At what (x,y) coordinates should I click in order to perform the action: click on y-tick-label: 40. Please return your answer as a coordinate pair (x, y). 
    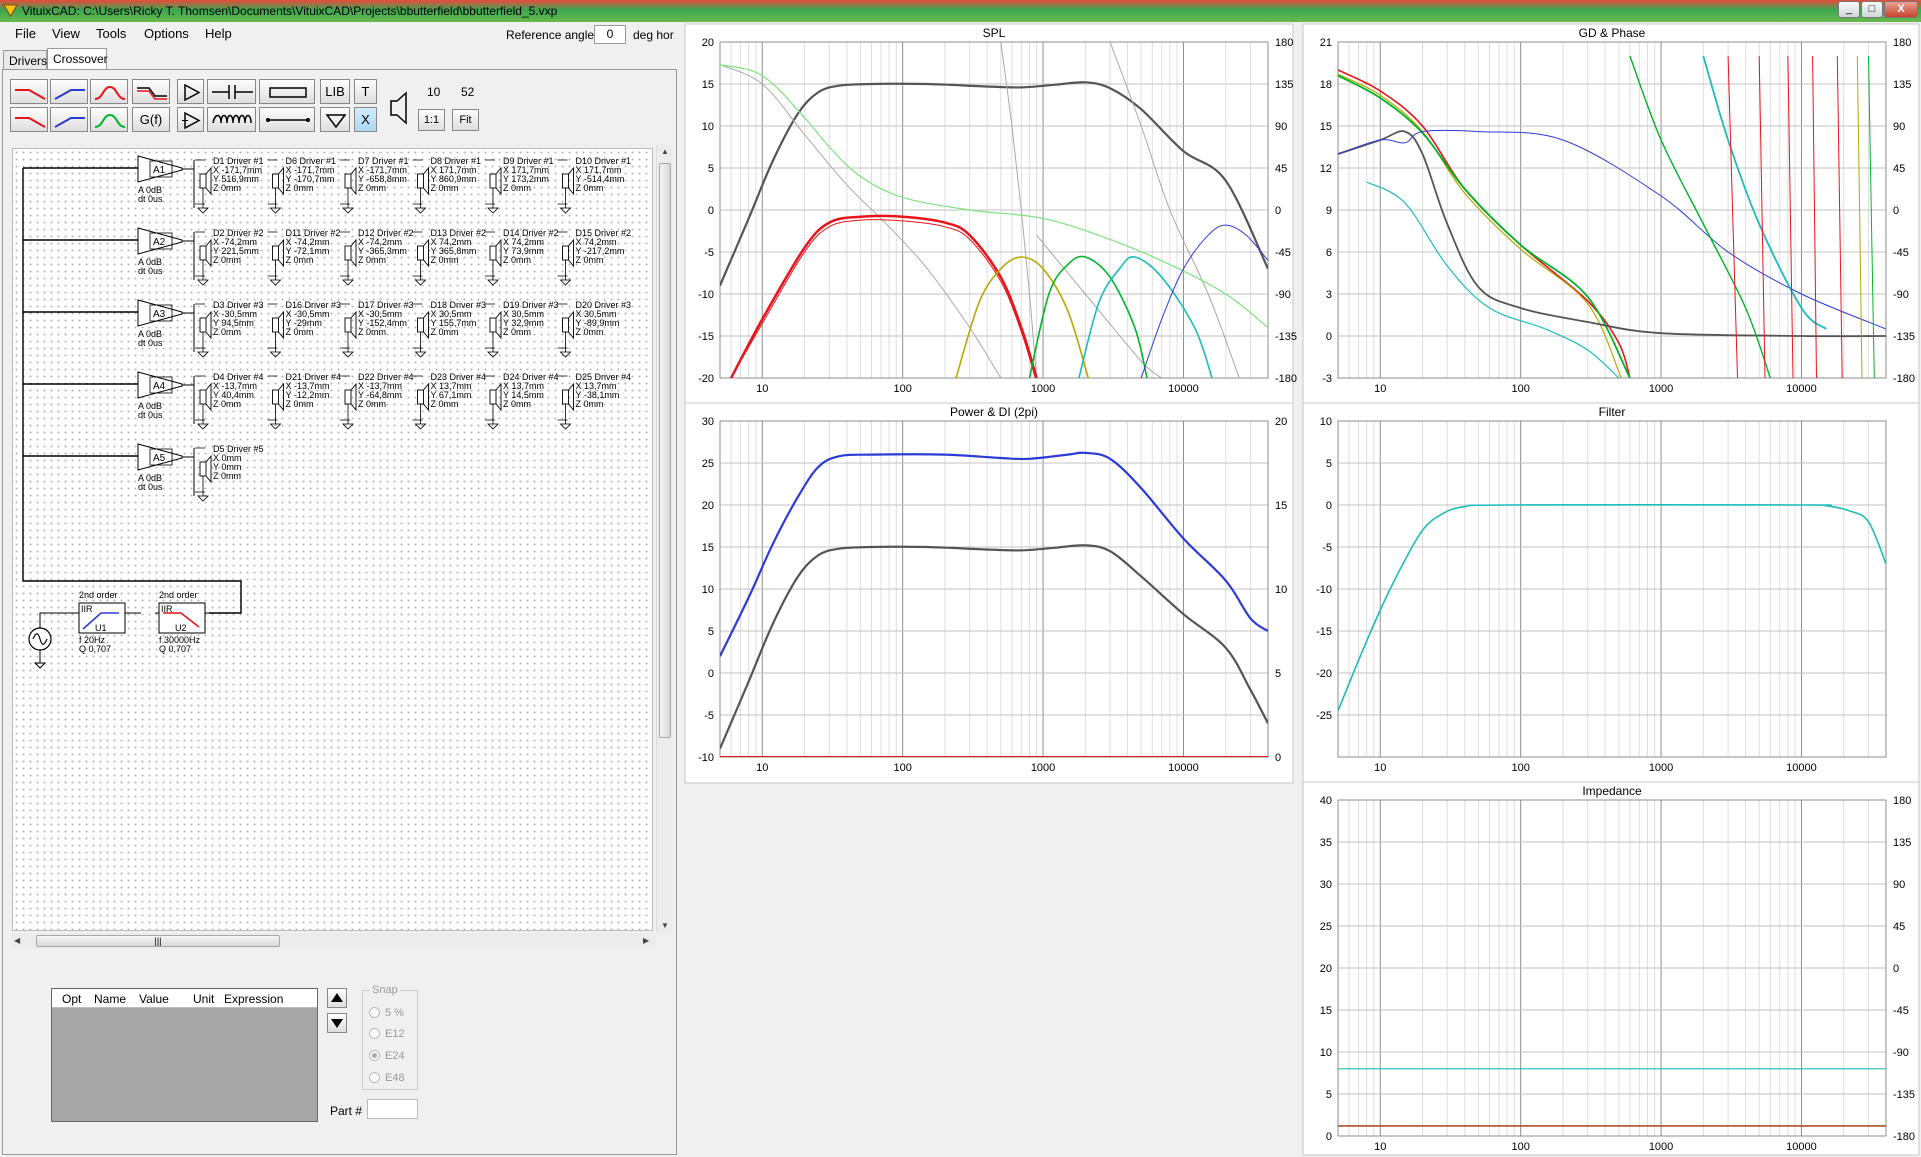
    Looking at the image, I should click on (1326, 801).